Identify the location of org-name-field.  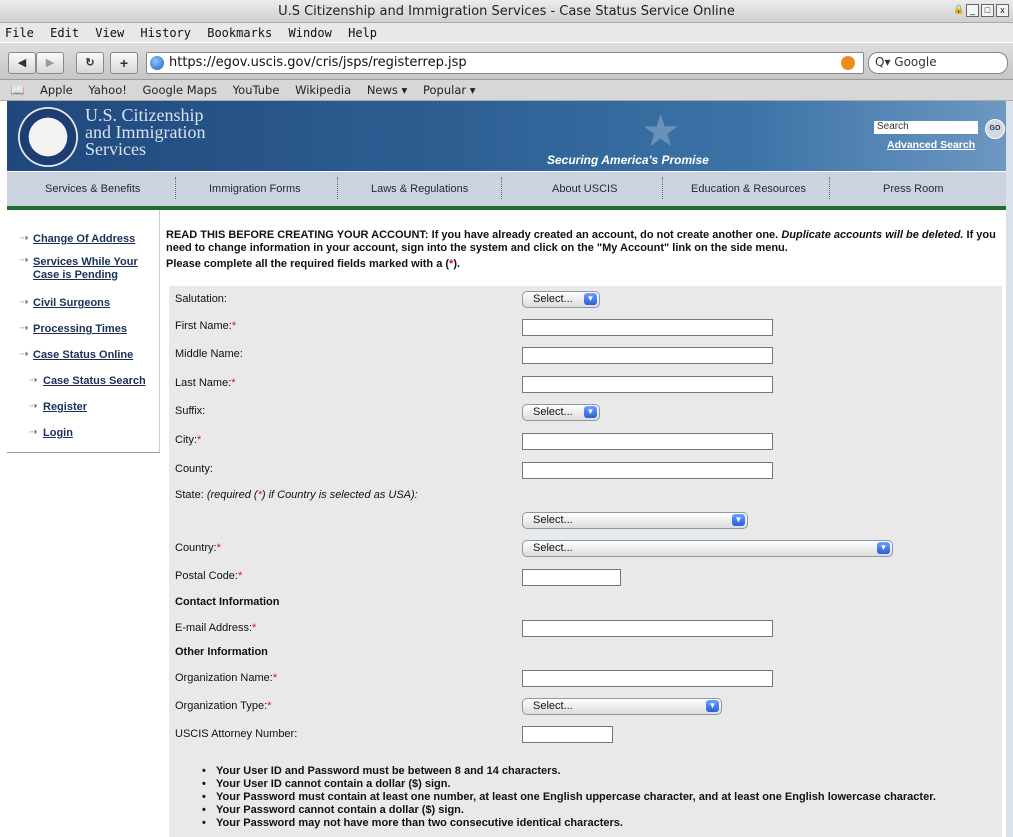
(647, 678).